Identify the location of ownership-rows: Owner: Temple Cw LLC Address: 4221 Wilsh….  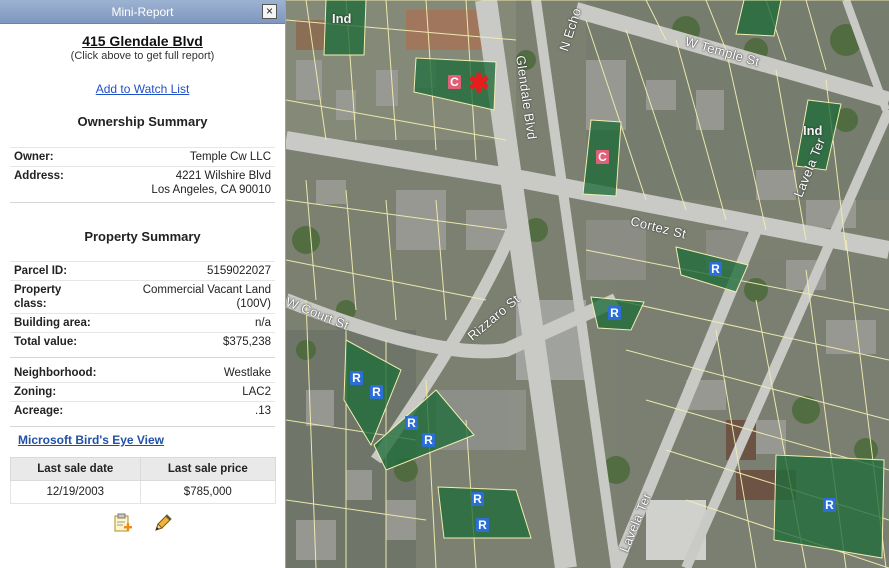
(142, 173).